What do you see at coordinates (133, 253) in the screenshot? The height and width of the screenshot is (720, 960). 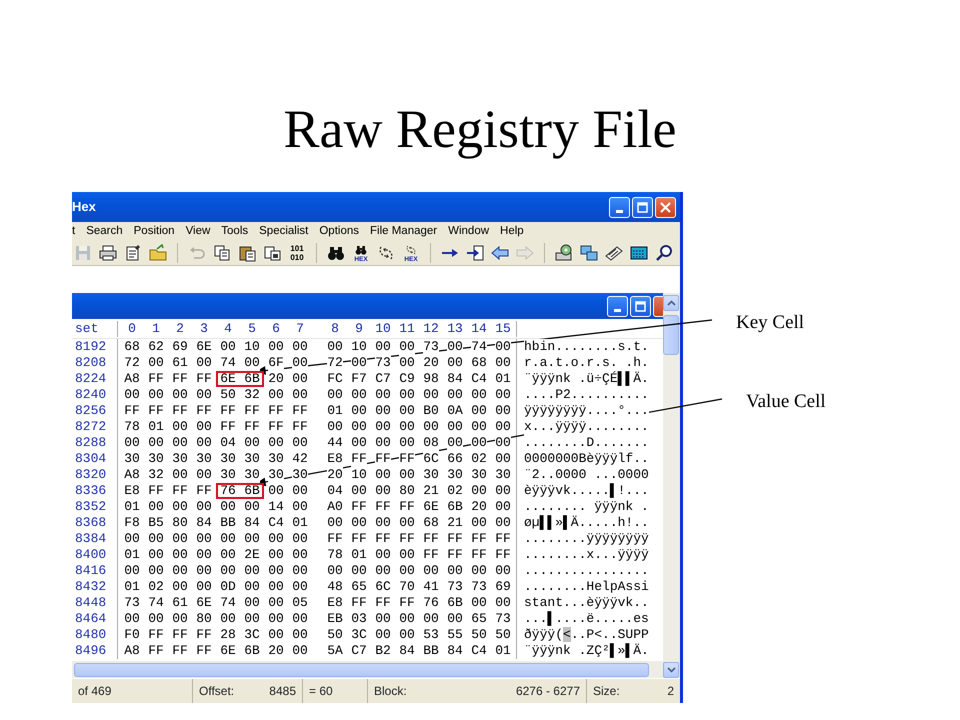 I see `document-check-icon` at bounding box center [133, 253].